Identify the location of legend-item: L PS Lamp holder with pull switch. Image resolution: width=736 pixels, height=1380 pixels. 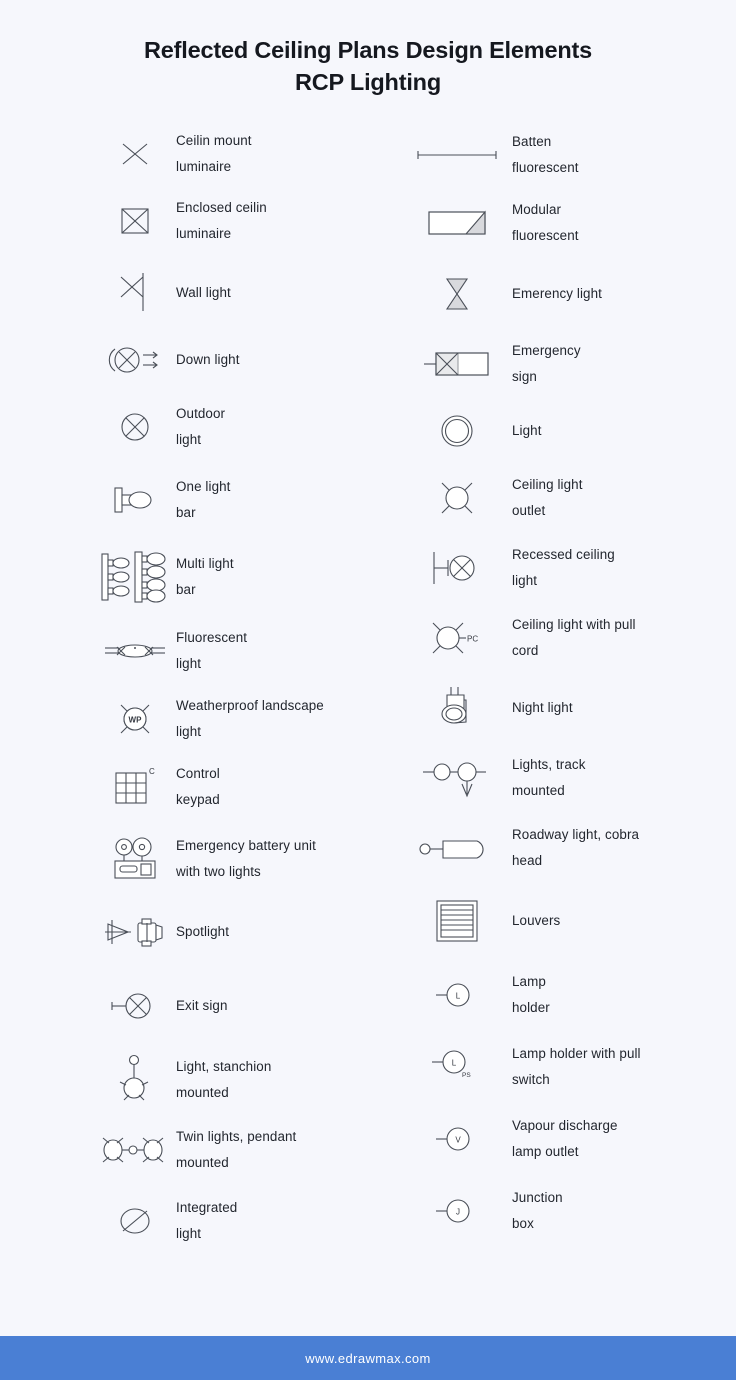
(576, 1067).